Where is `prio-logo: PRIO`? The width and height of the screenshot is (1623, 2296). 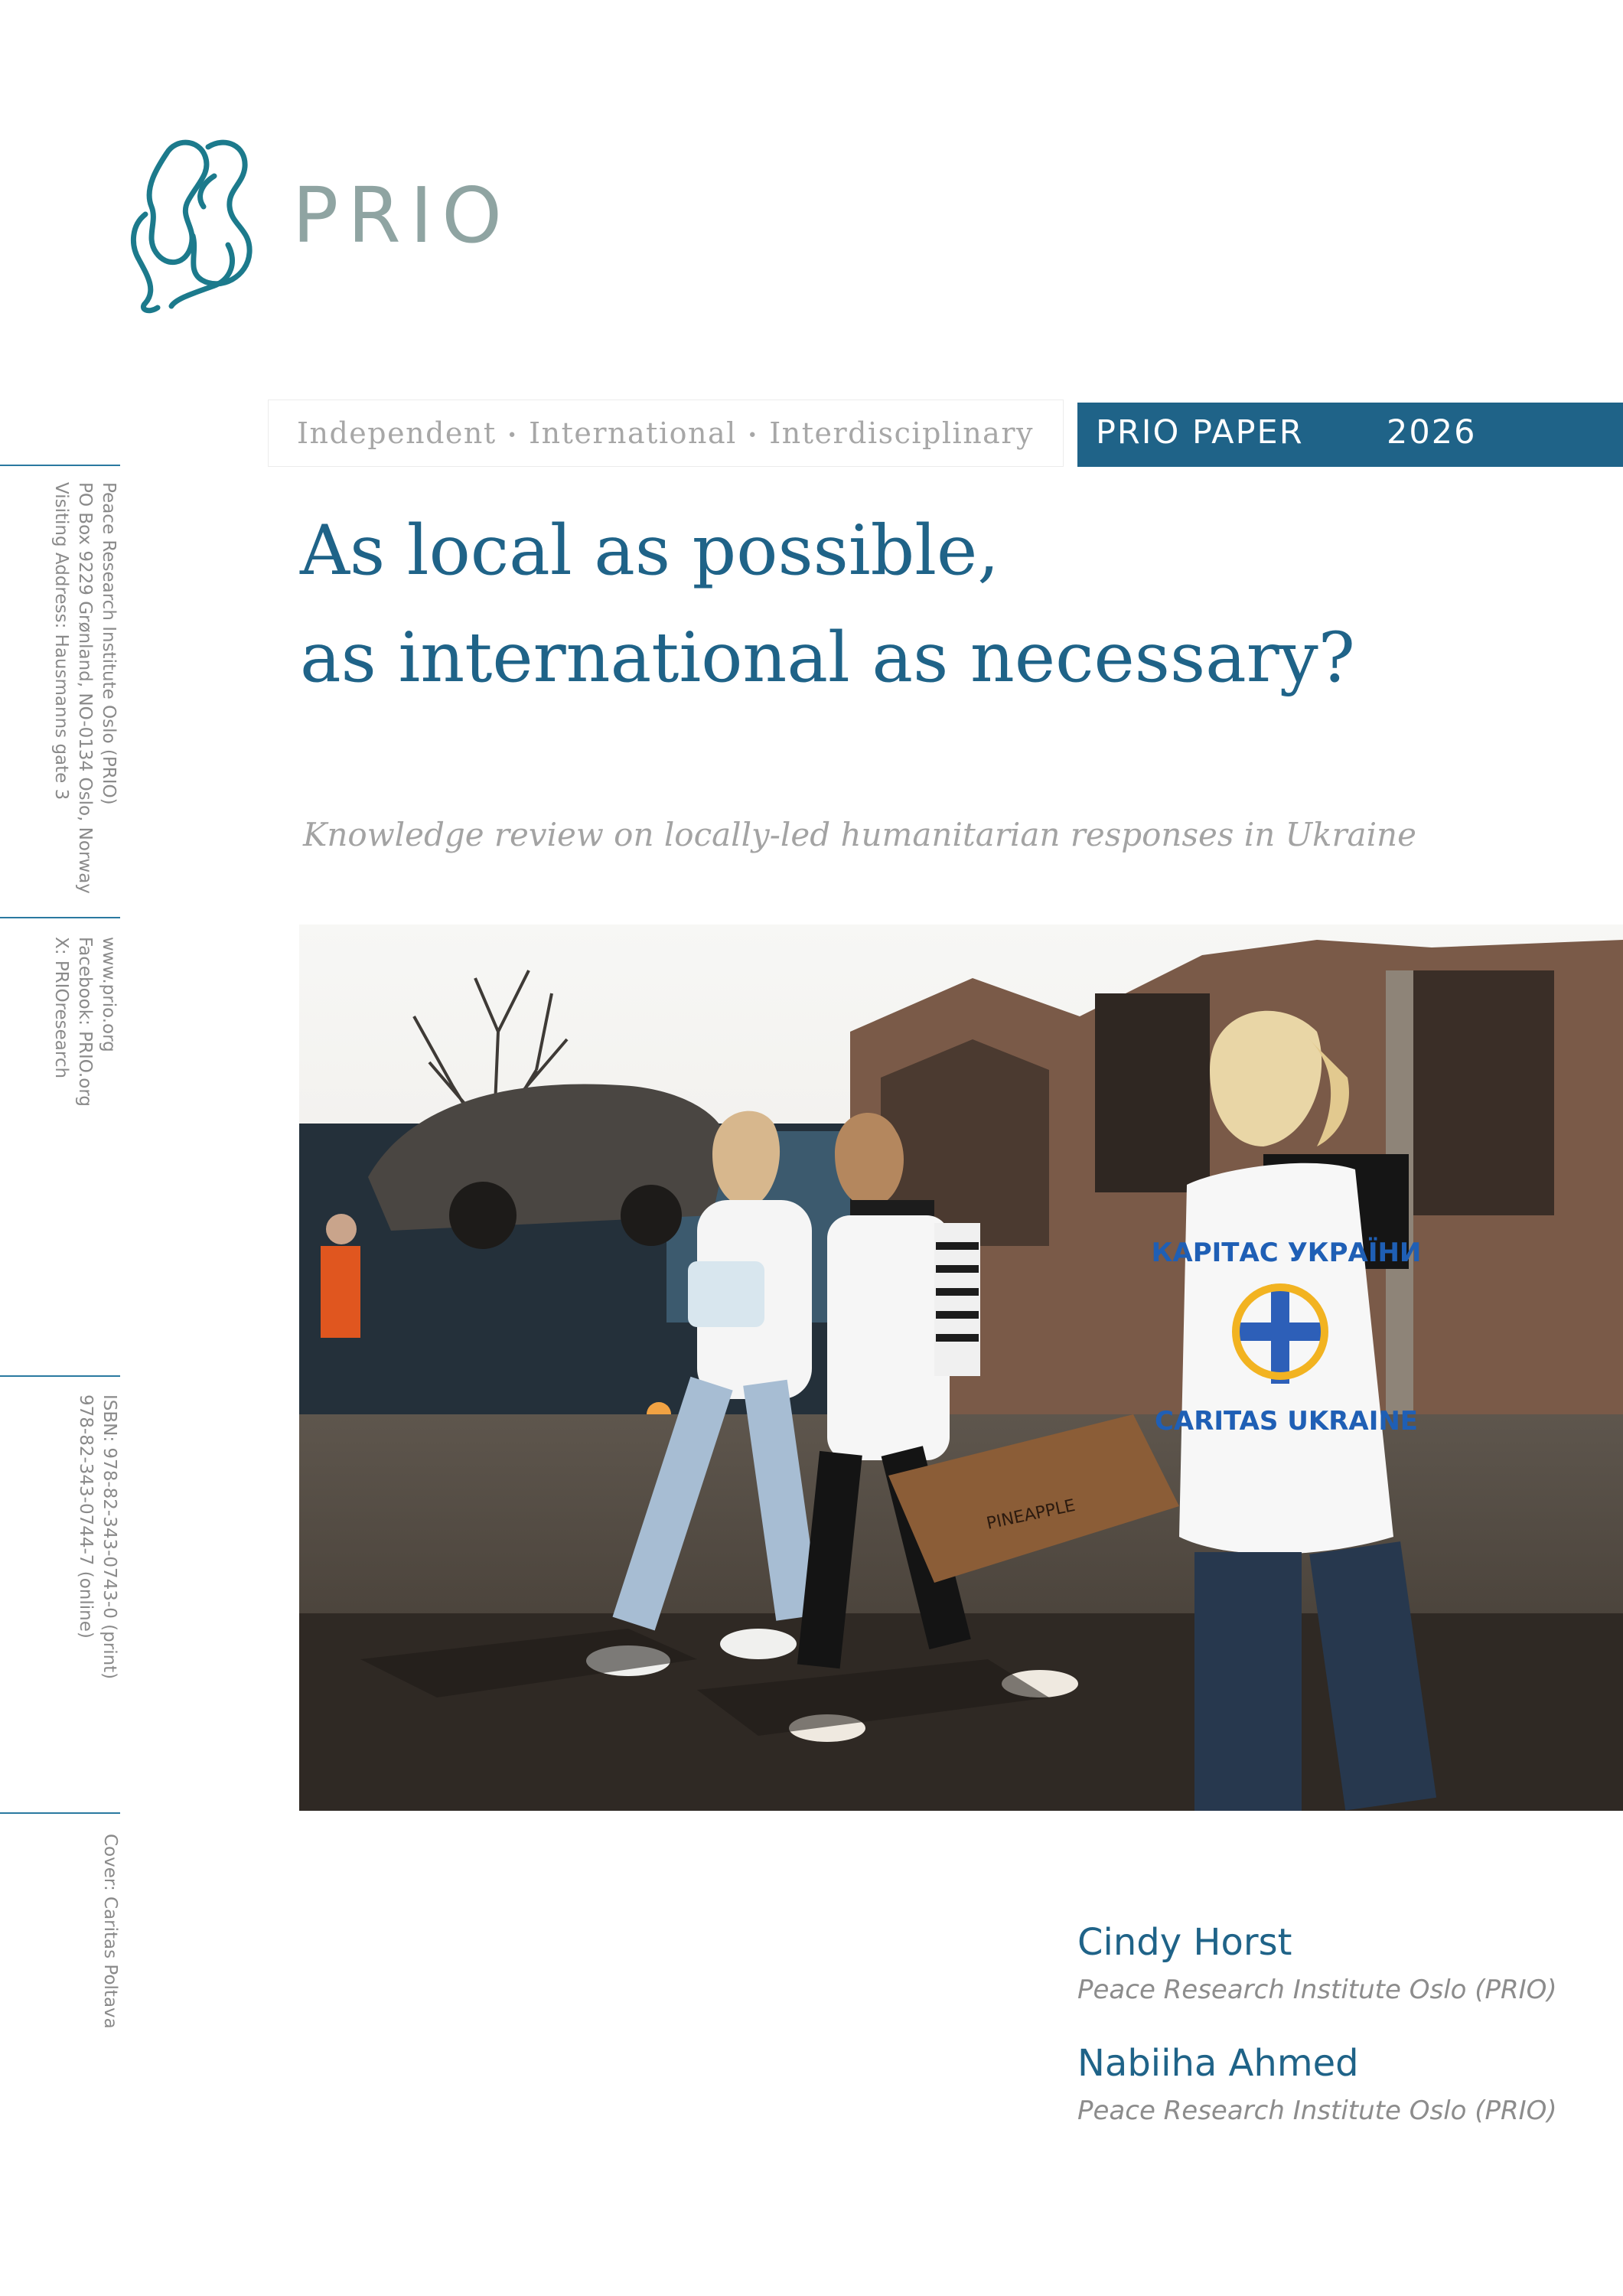 prio-logo: PRIO is located at coordinates (321, 222).